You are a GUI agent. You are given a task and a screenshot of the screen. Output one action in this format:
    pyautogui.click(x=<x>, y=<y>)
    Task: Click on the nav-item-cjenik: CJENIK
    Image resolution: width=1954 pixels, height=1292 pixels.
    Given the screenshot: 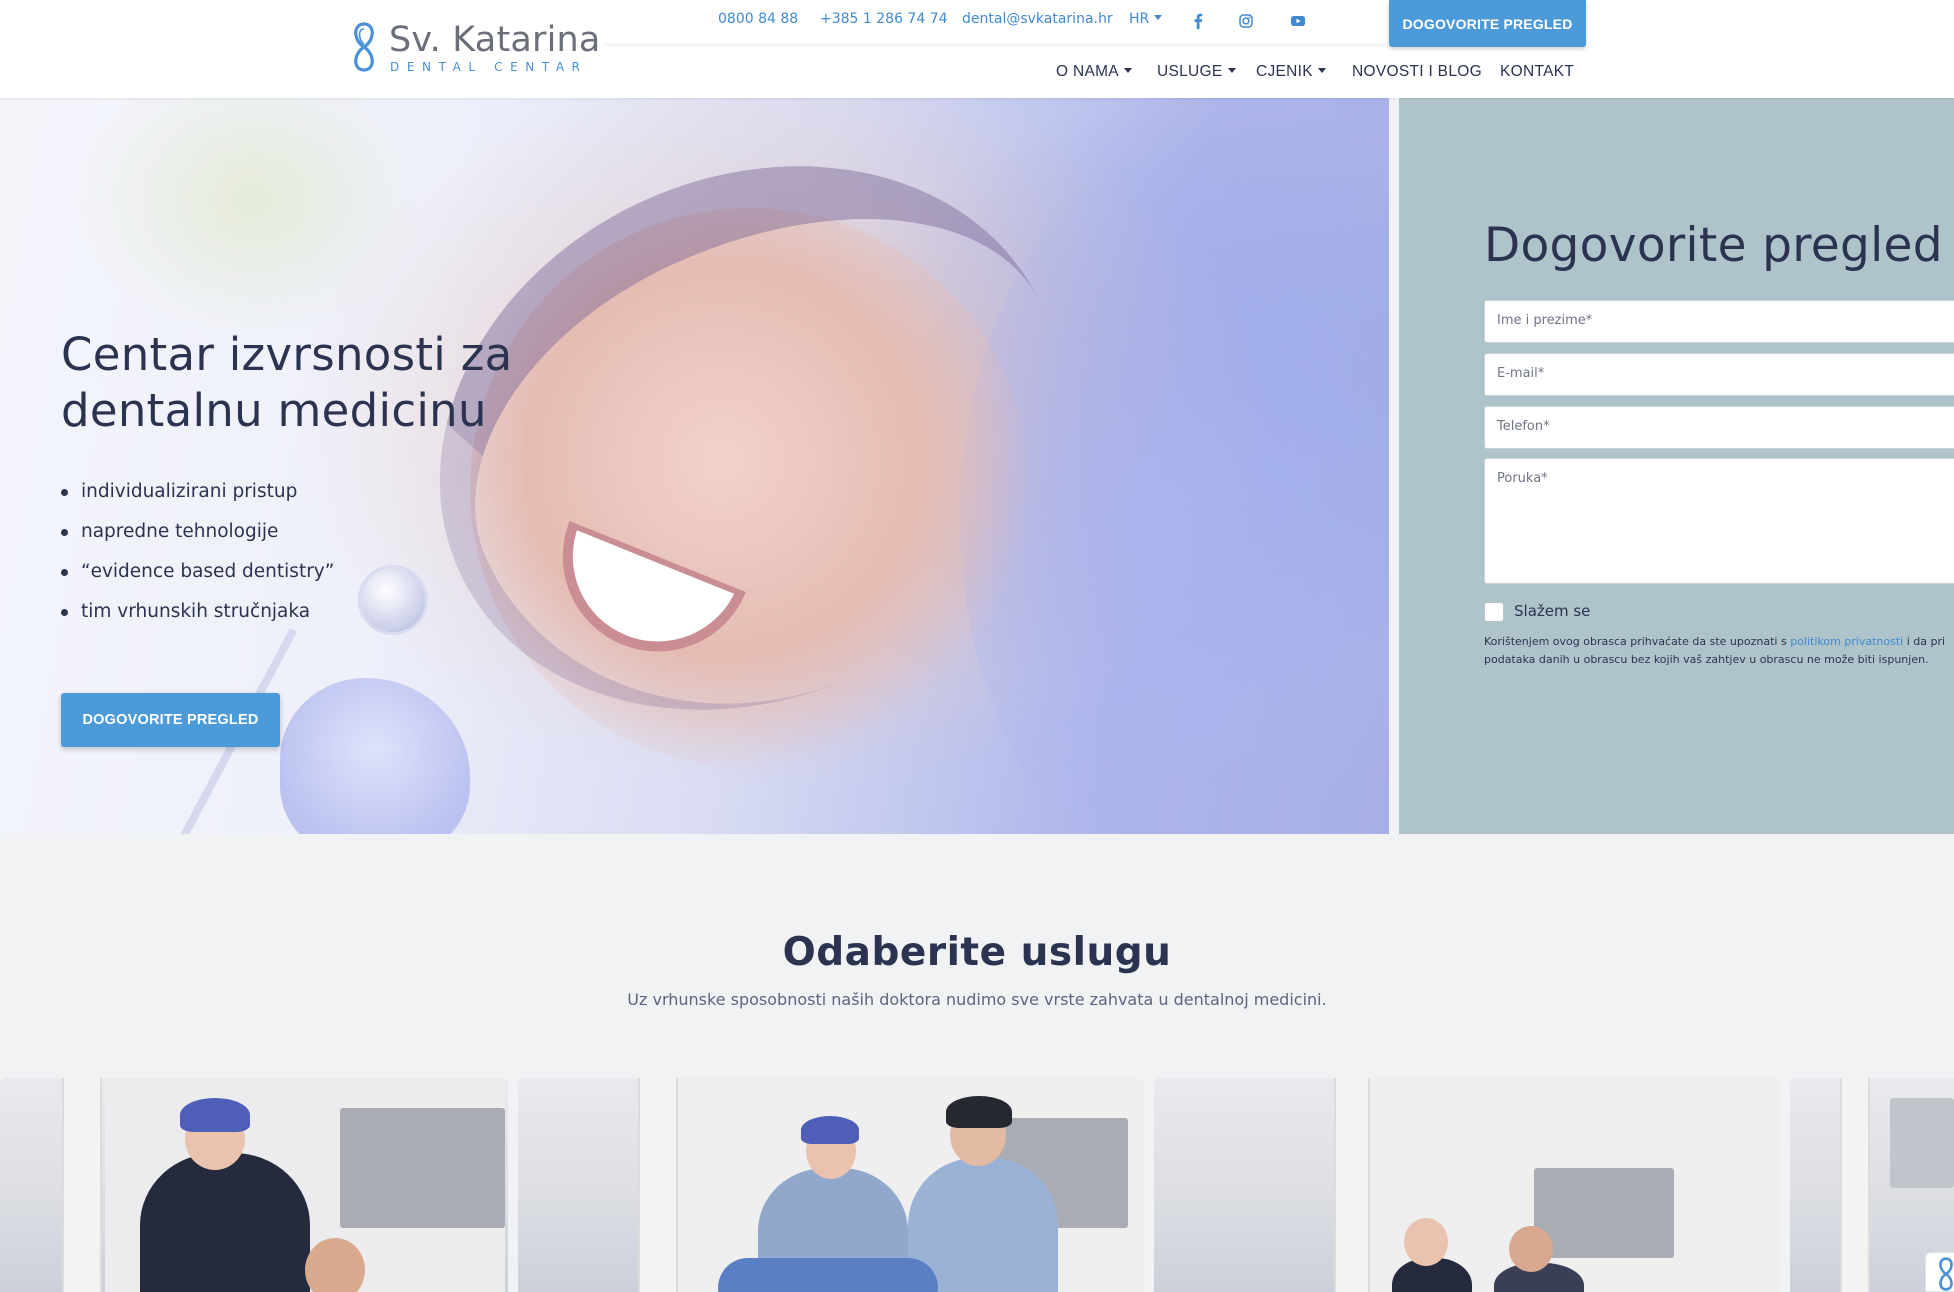 What is the action you would take?
    pyautogui.click(x=1291, y=72)
    